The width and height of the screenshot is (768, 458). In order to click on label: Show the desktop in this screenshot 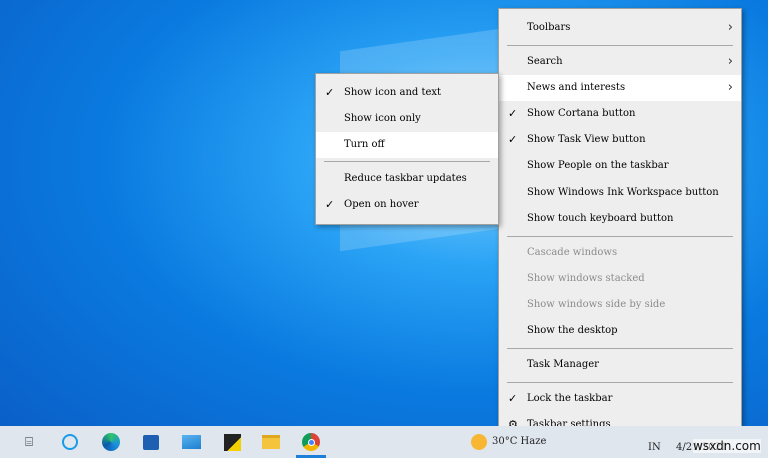, I will do `click(572, 330)`.